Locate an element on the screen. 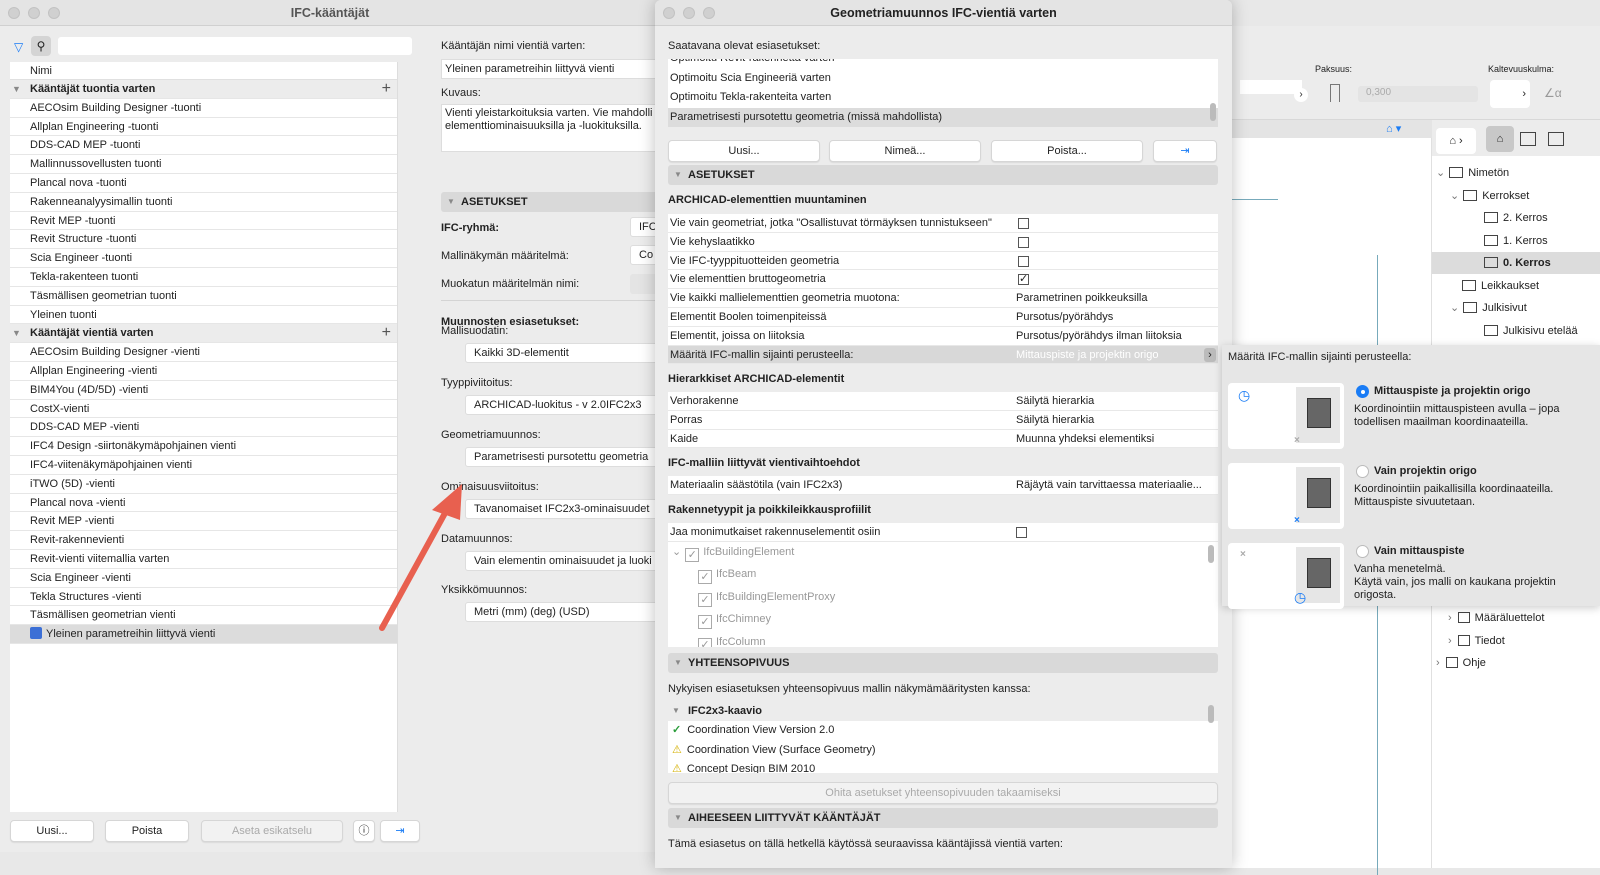  navigator-item: 1. Kerros is located at coordinates (1516, 241).